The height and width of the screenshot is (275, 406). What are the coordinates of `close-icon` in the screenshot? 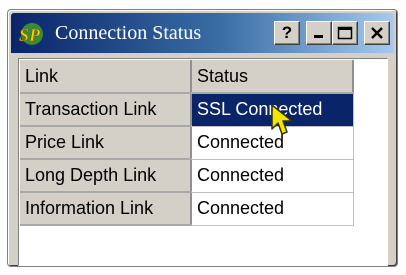 It's located at (377, 33).